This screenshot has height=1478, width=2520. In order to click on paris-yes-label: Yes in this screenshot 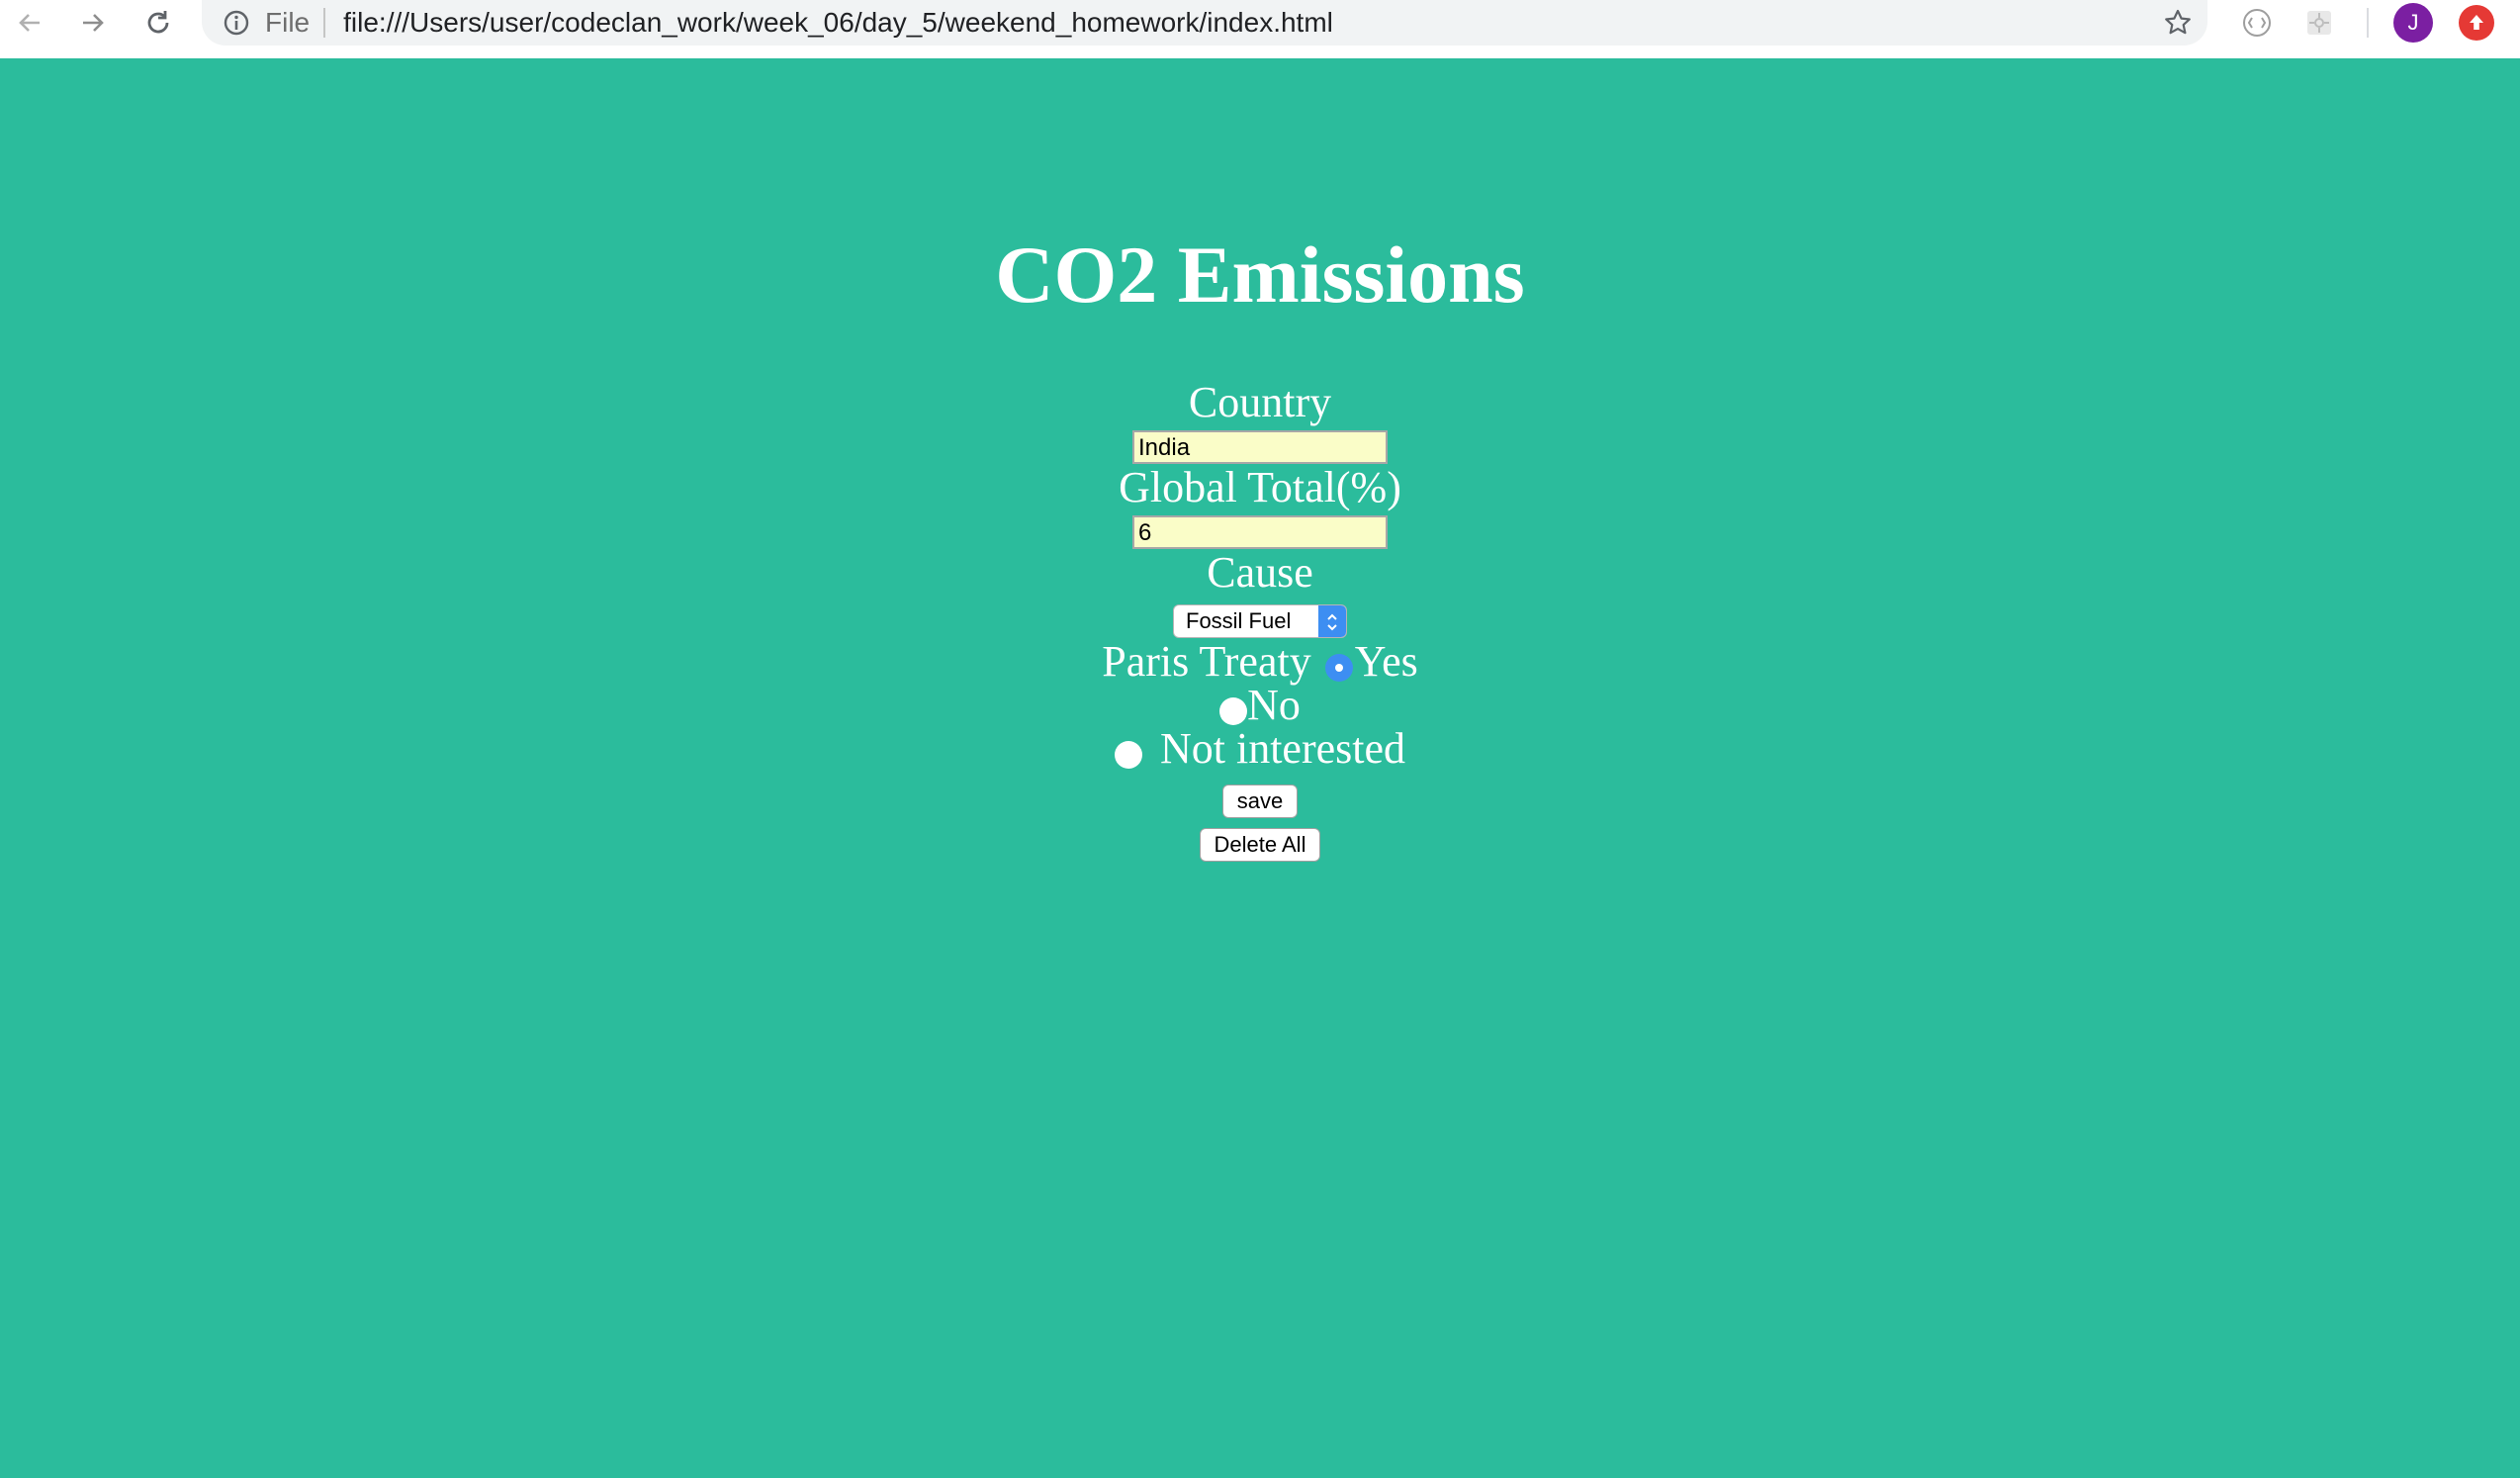, I will do `click(1386, 661)`.